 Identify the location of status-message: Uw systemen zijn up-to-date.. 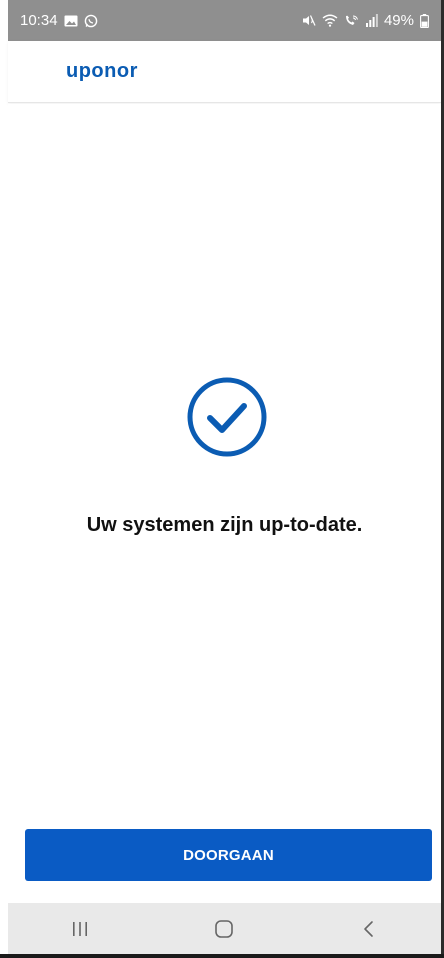
(224, 525).